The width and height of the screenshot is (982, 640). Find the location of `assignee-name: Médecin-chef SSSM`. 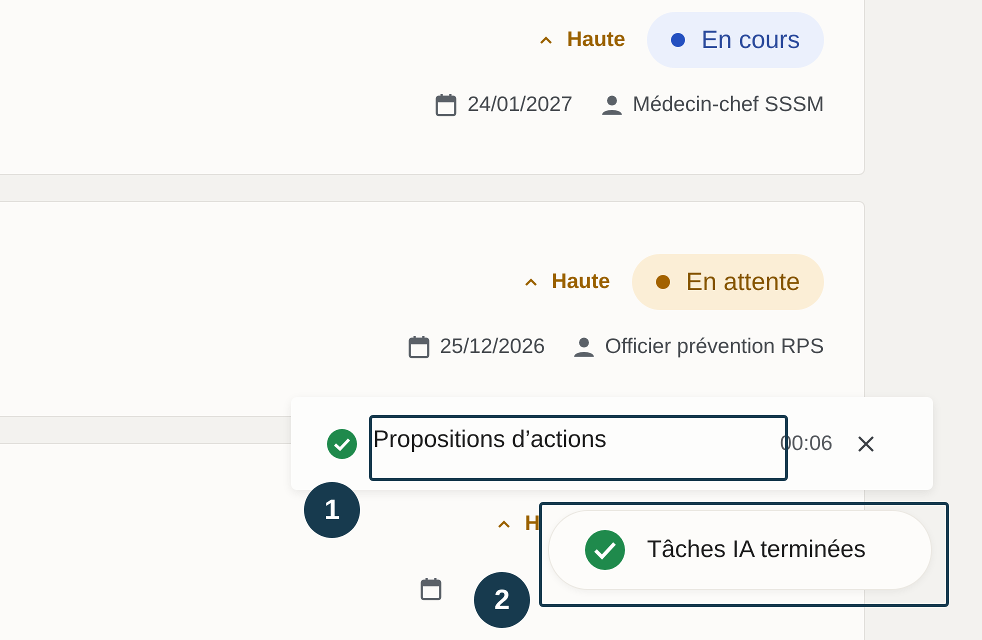

assignee-name: Médecin-chef SSSM is located at coordinates (728, 105).